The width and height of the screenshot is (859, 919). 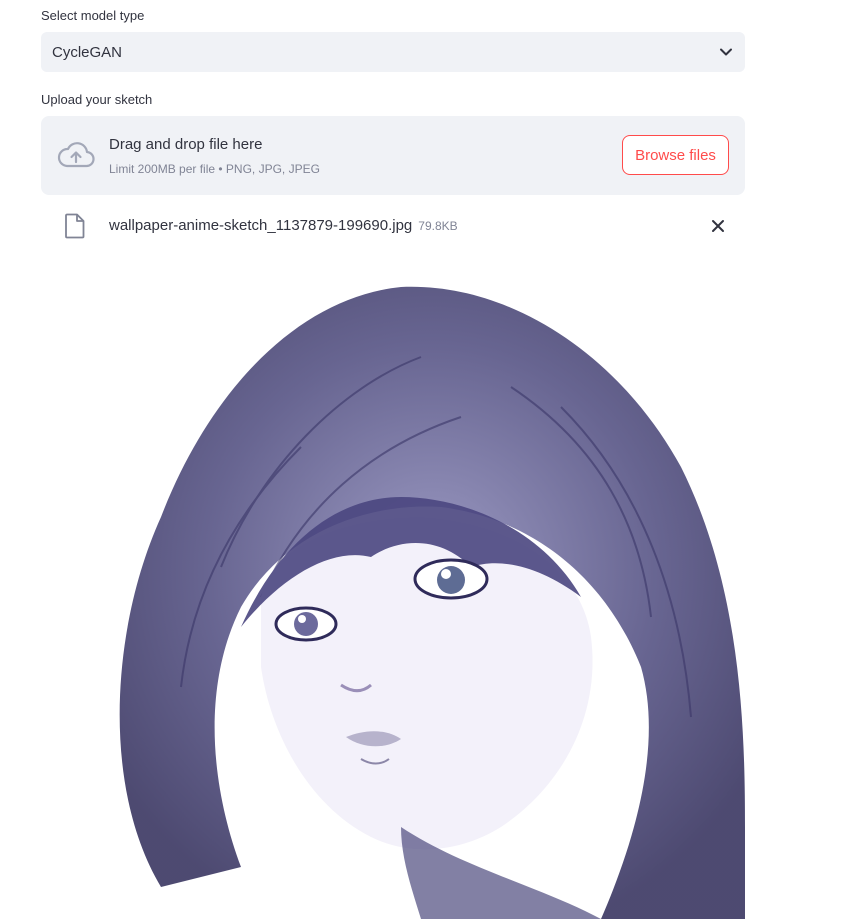 I want to click on file-size: 79.8KB, so click(x=438, y=226).